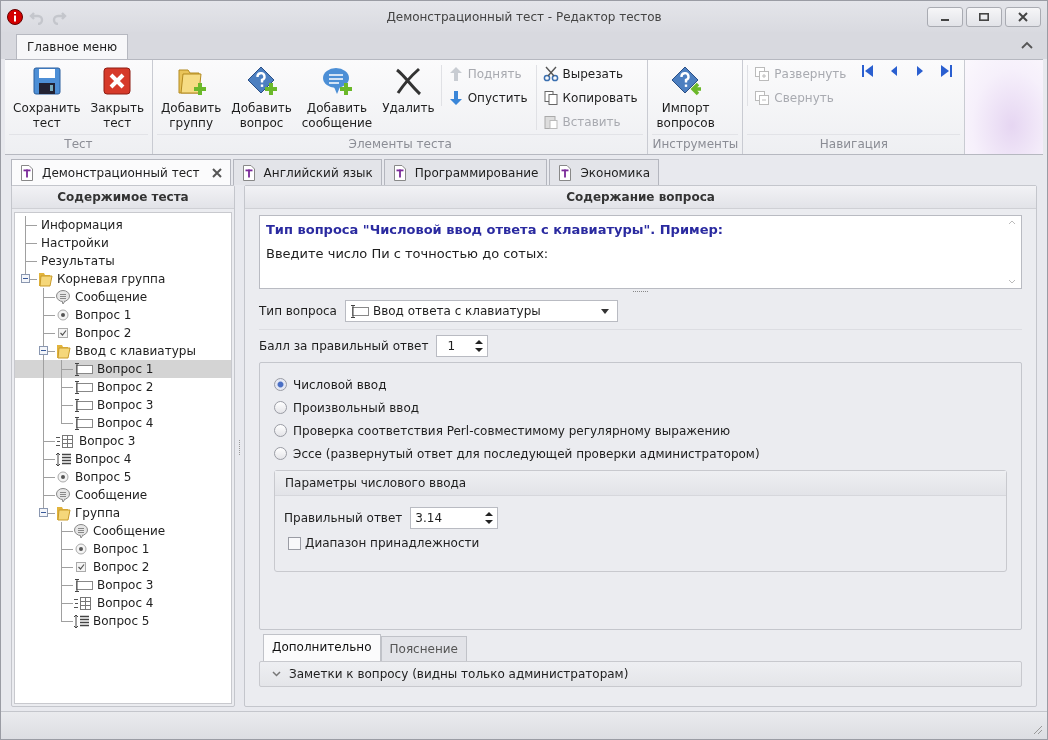 The image size is (1048, 740). What do you see at coordinates (550, 121) in the screenshot?
I see `paste-icon` at bounding box center [550, 121].